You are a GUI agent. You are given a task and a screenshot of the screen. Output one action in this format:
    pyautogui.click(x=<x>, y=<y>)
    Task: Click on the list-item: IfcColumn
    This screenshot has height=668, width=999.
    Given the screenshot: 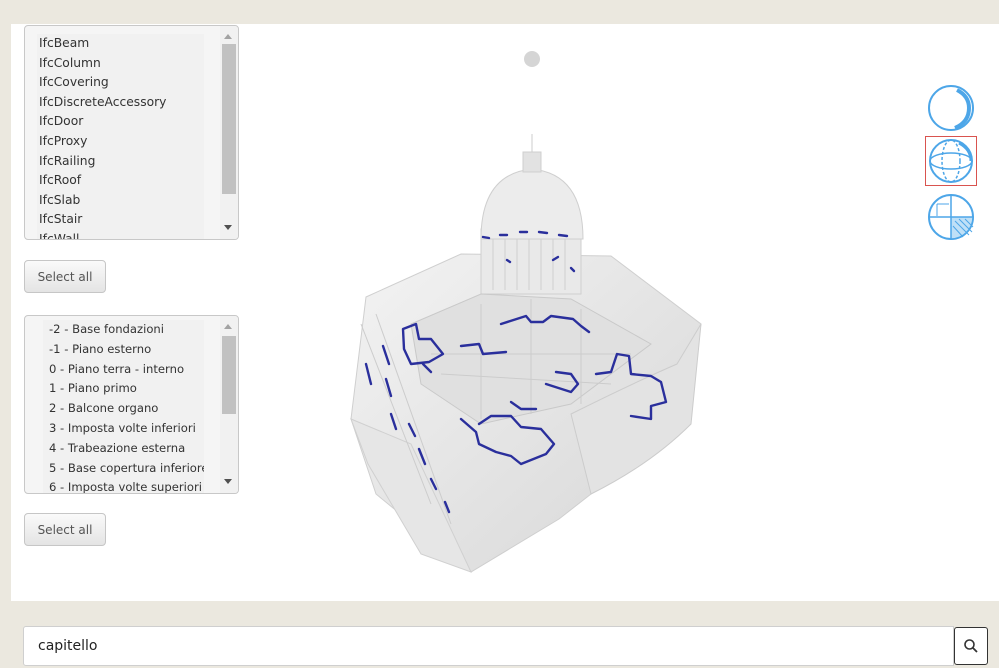 What is the action you would take?
    pyautogui.click(x=120, y=64)
    